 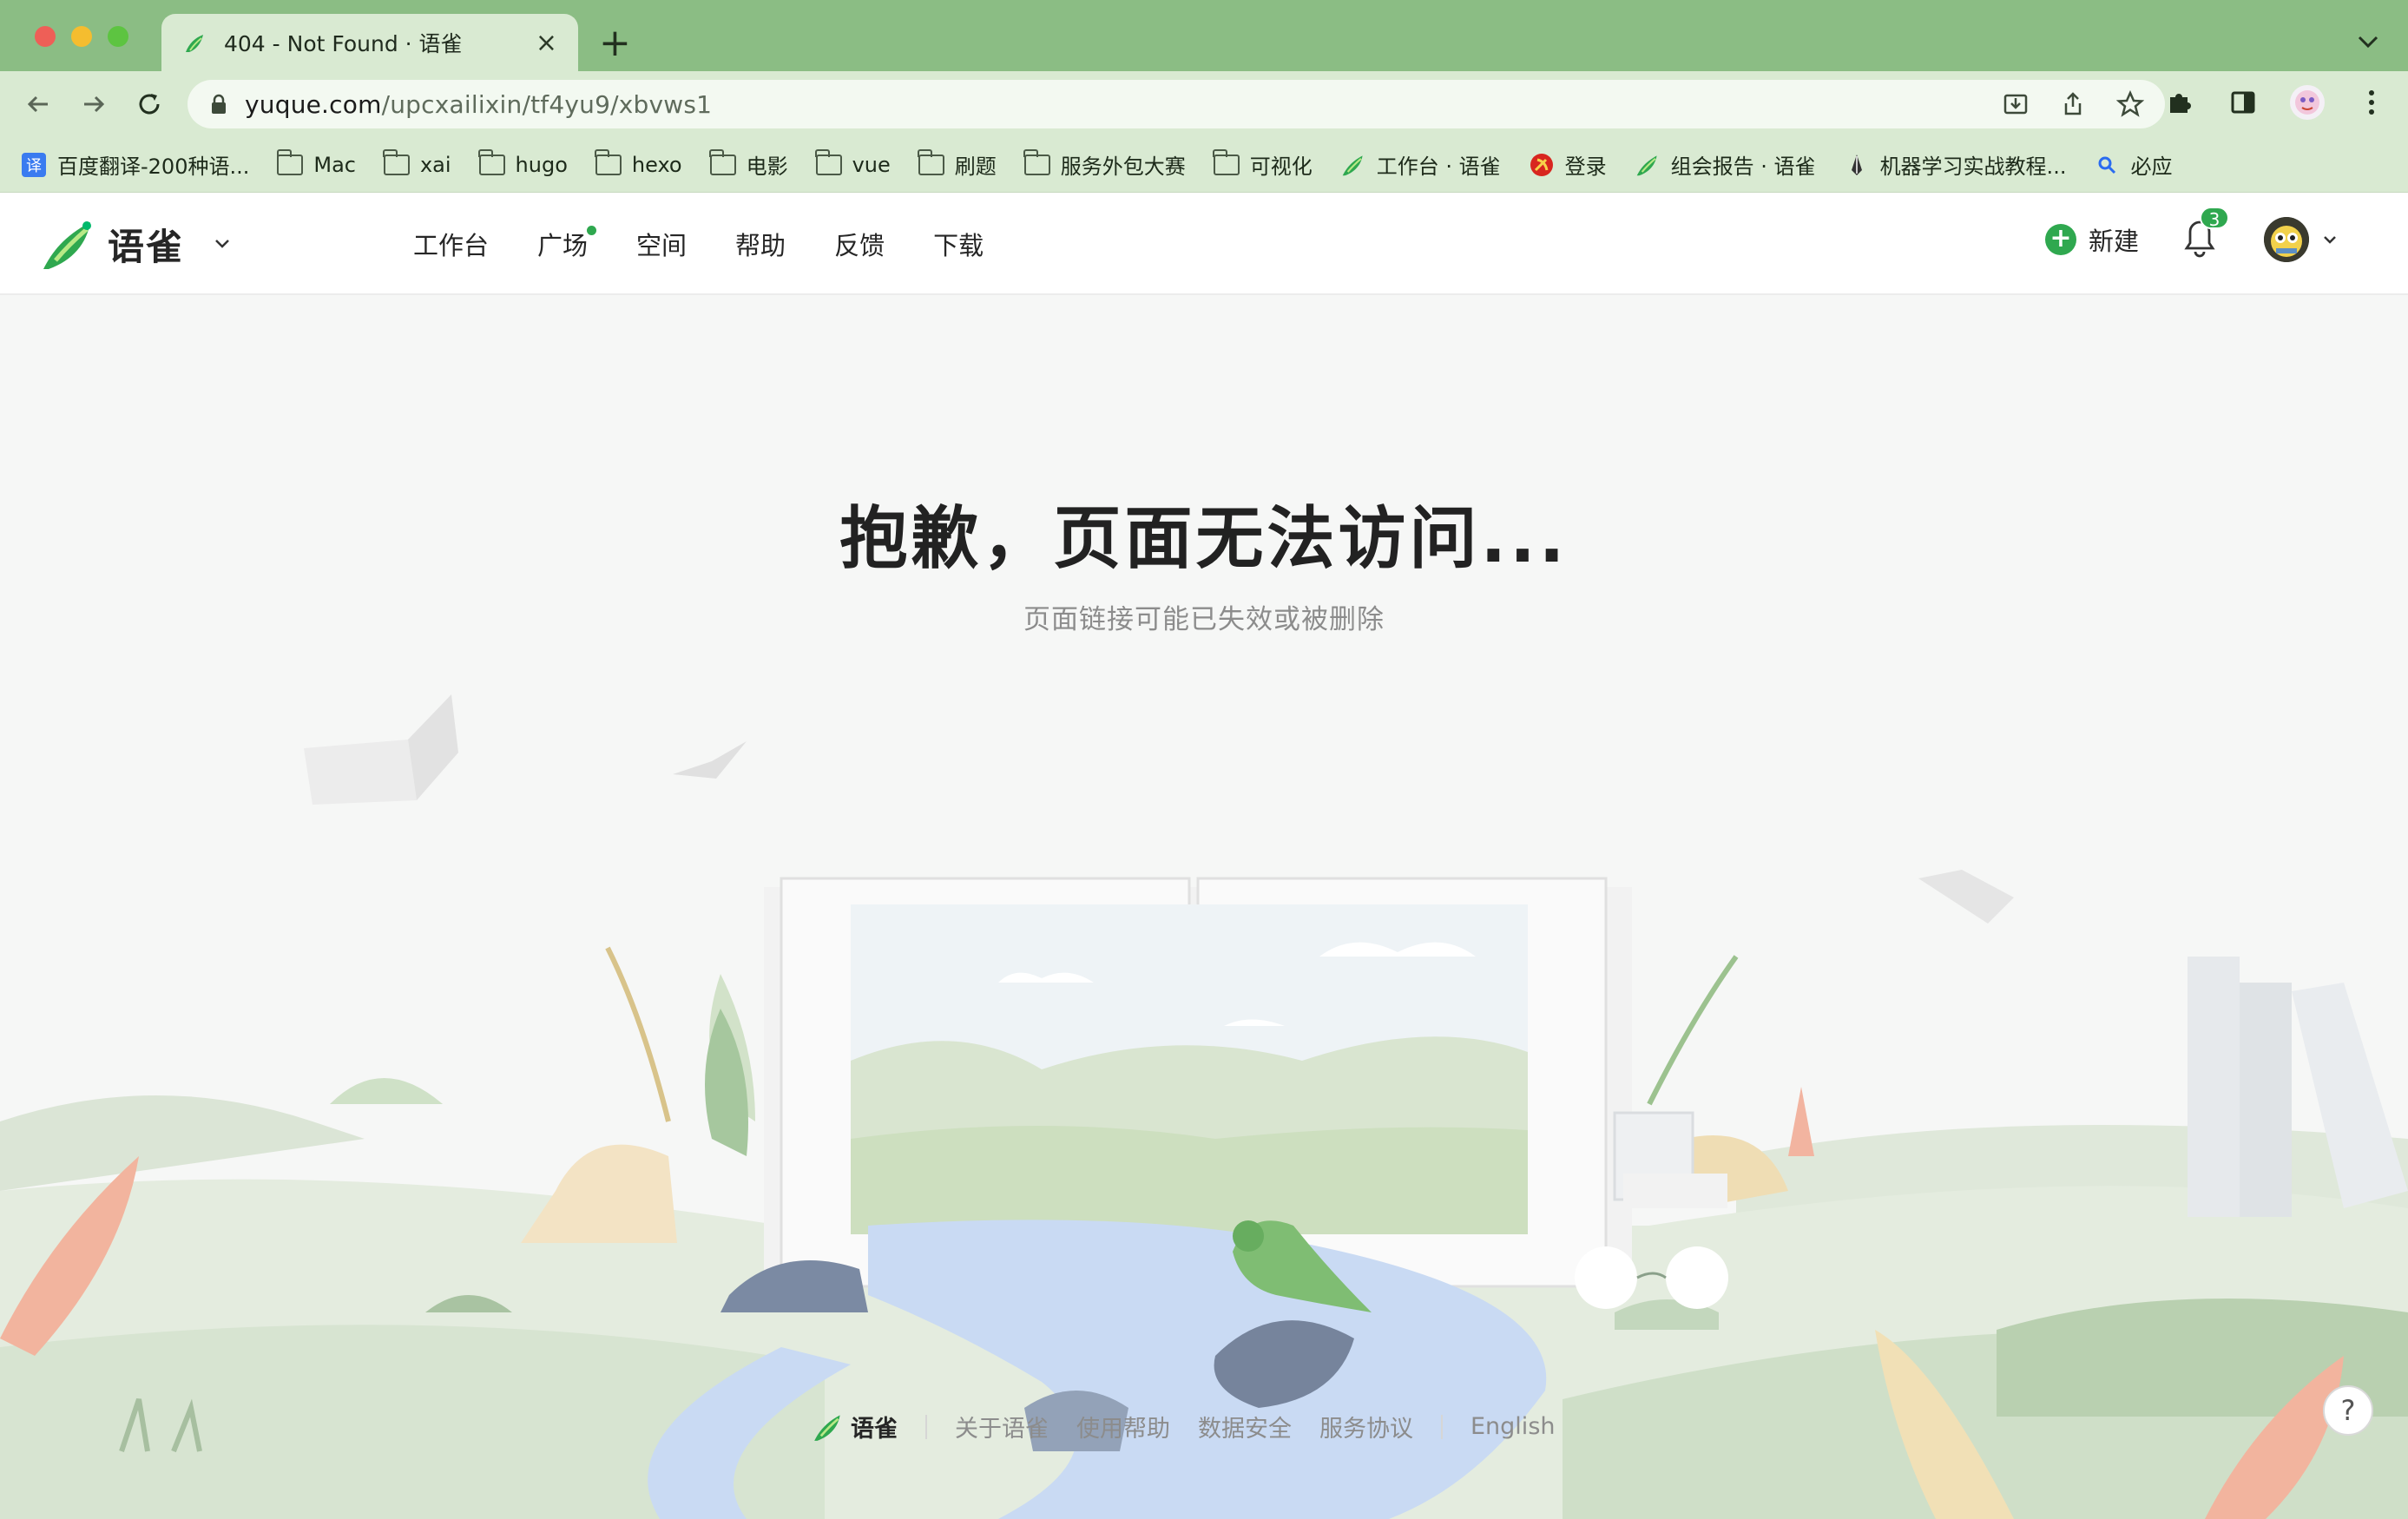 What do you see at coordinates (546, 43) in the screenshot?
I see `tab-close-icon: ×` at bounding box center [546, 43].